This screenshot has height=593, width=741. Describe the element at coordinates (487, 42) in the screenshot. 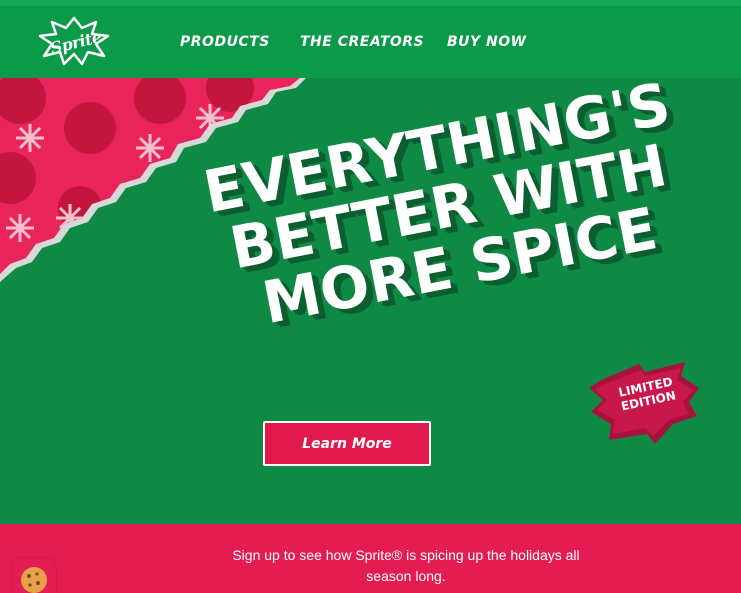

I see `nav-buy-now: BUY NOW` at that location.